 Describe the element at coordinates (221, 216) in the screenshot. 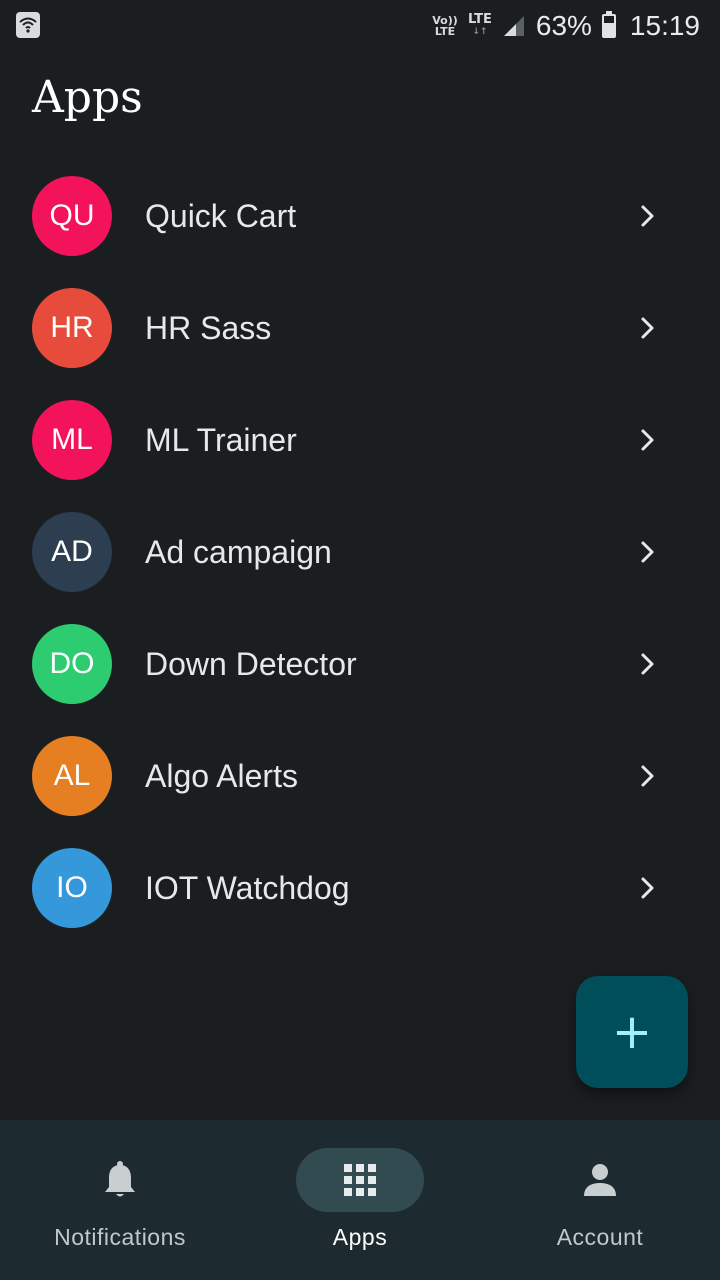

I see `app-name: Quick Cart` at that location.